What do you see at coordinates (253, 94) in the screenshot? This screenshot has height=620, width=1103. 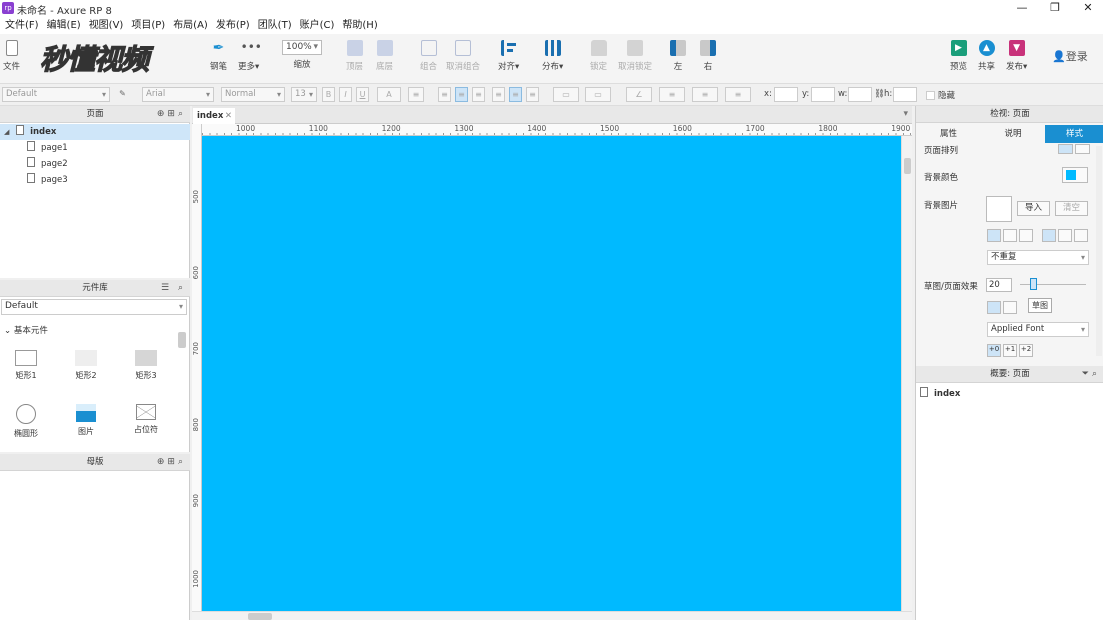 I see `weight-select: Normal` at bounding box center [253, 94].